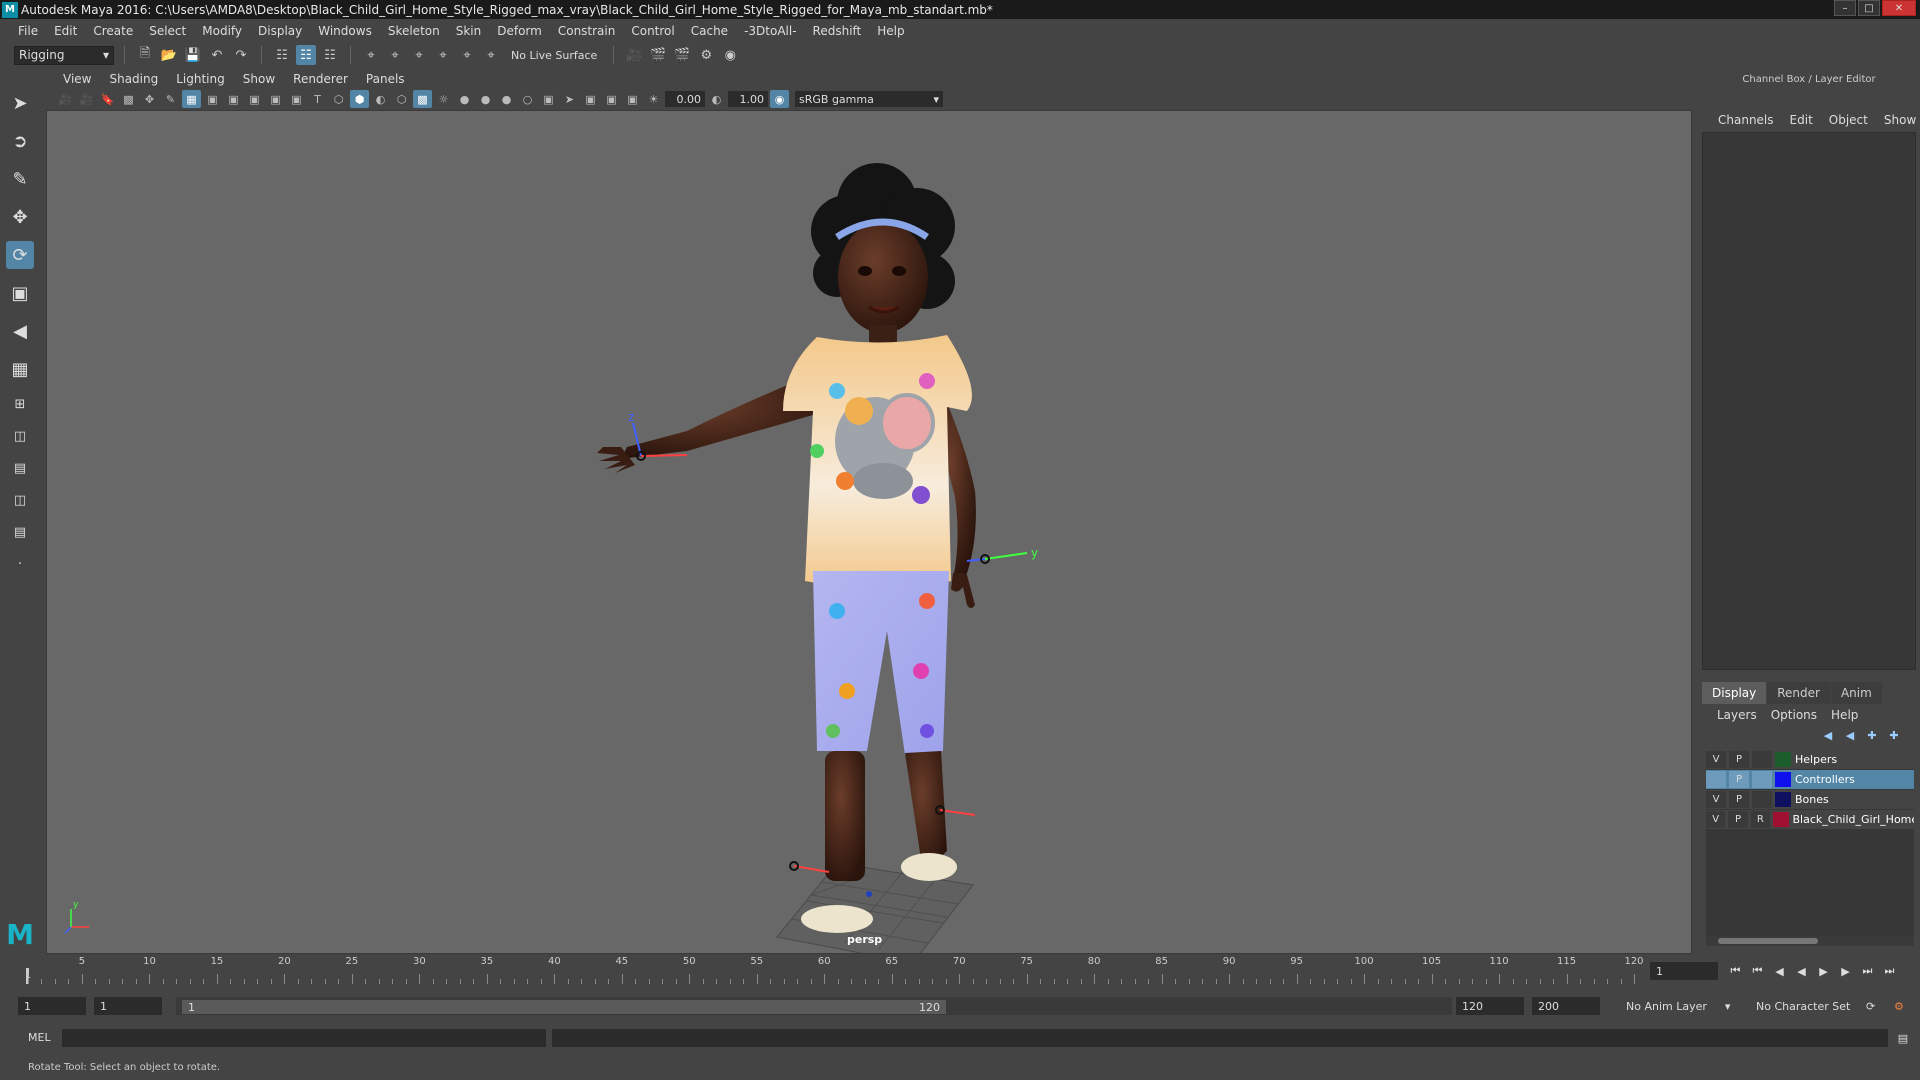  What do you see at coordinates (632, 99) in the screenshot?
I see `xray-components-icon: ▣` at bounding box center [632, 99].